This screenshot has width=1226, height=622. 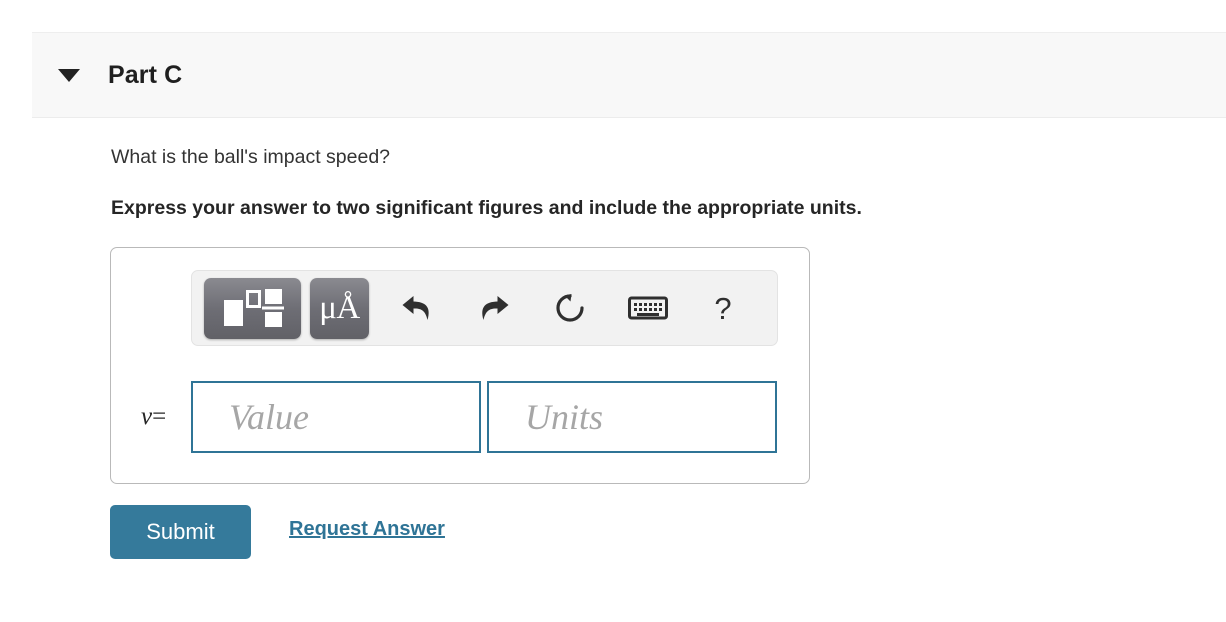 What do you see at coordinates (632, 417) in the screenshot?
I see `units-input: Units` at bounding box center [632, 417].